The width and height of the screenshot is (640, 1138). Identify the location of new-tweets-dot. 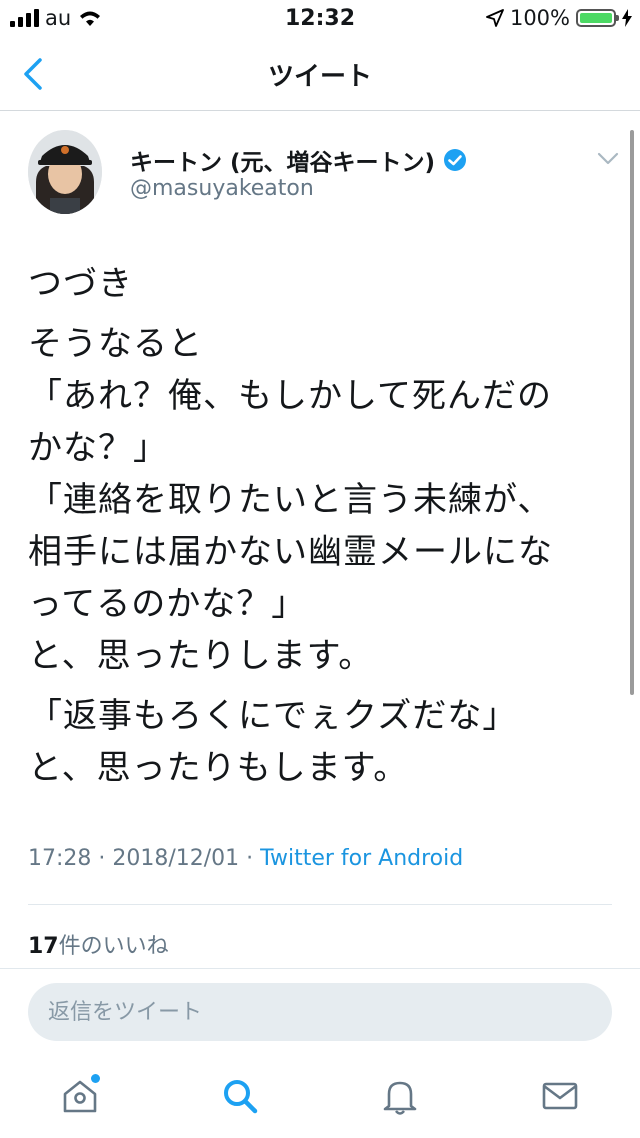
(95, 1078).